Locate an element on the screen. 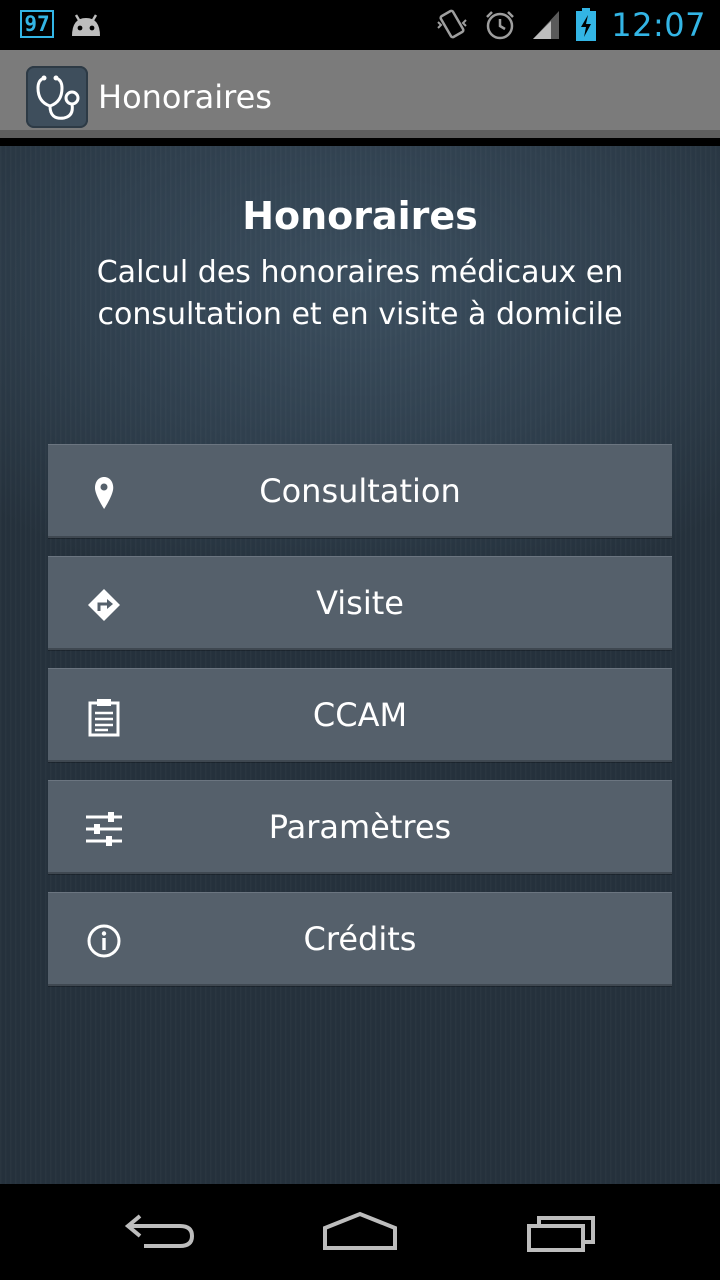  battery-charging-icon is located at coordinates (586, 24).